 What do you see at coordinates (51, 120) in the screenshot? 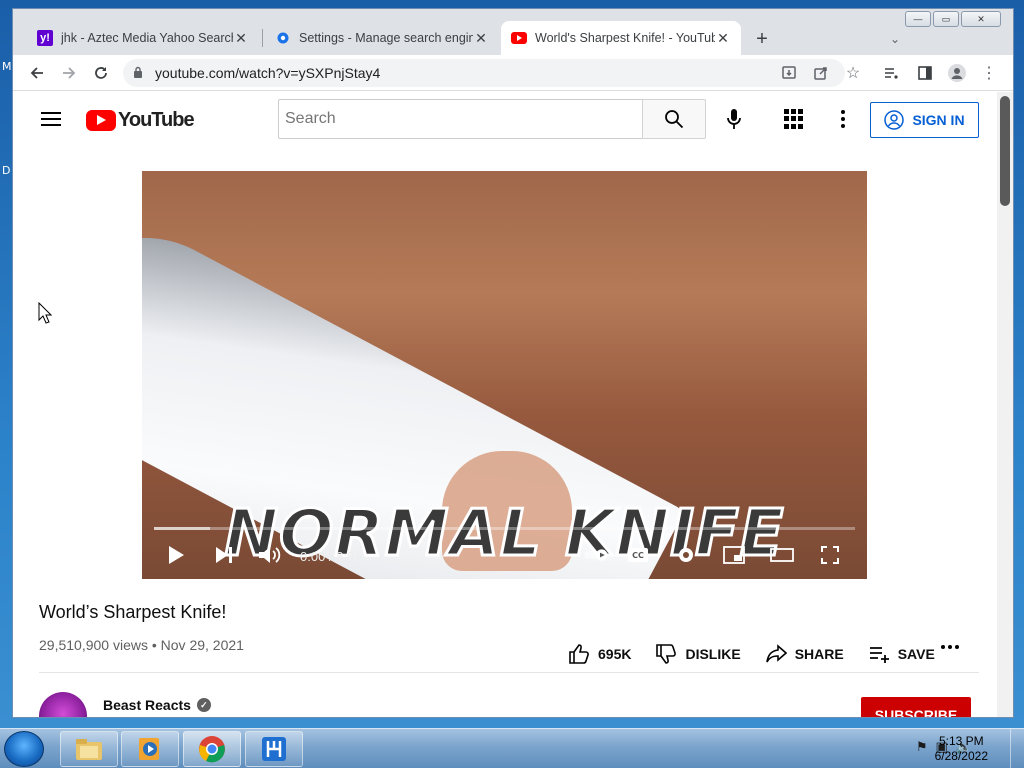
I see `hamburger-menu-icon` at bounding box center [51, 120].